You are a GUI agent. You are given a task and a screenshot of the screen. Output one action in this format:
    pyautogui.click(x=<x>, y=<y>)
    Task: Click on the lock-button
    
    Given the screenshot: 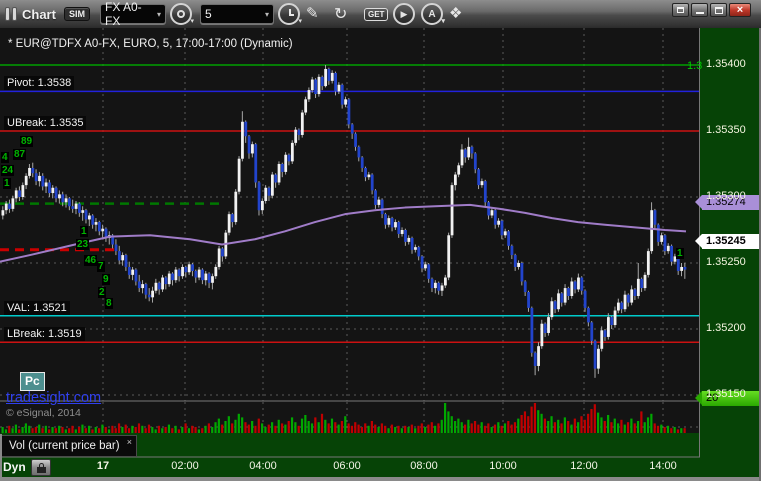 What is the action you would take?
    pyautogui.click(x=41, y=467)
    